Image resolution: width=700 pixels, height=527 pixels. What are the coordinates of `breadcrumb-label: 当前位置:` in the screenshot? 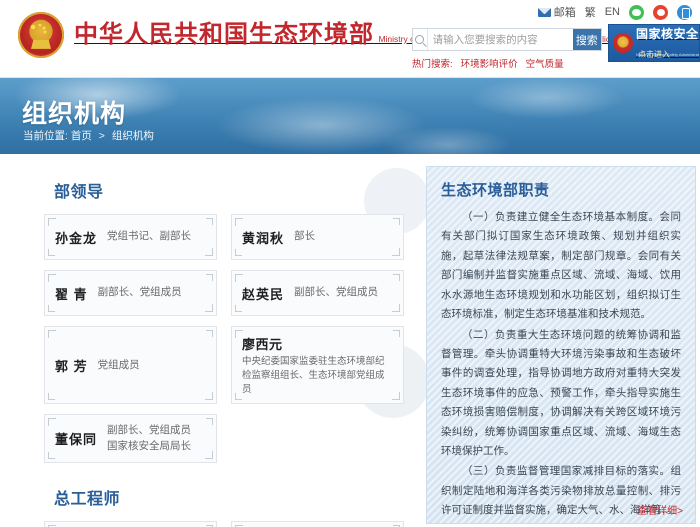 It's located at (45, 136).